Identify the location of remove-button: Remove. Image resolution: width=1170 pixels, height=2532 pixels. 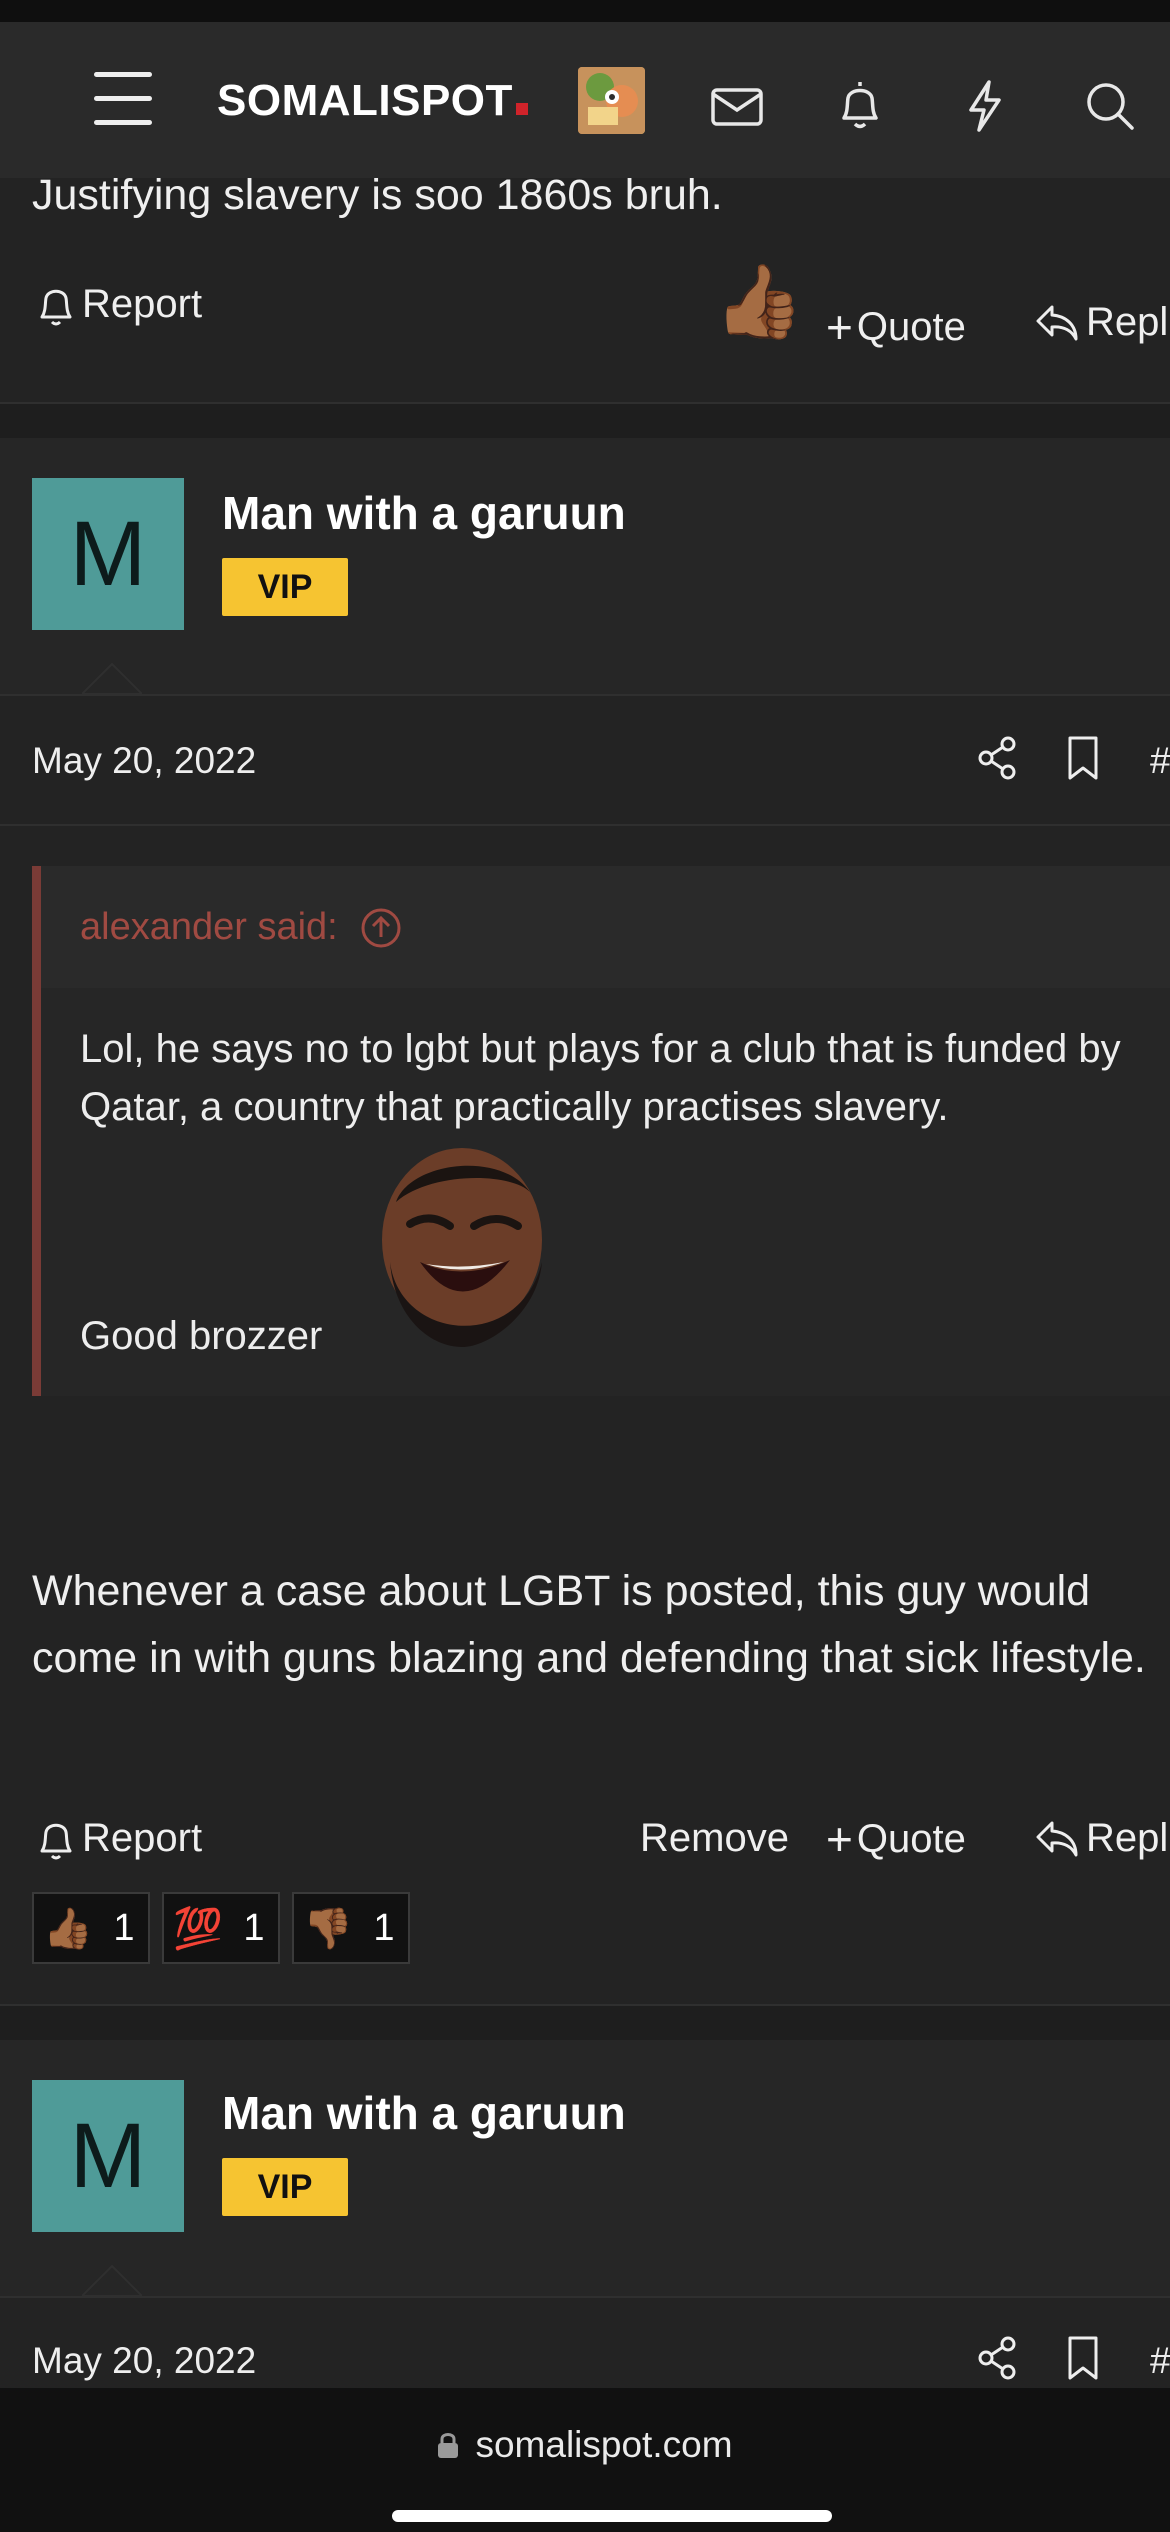
(714, 1838).